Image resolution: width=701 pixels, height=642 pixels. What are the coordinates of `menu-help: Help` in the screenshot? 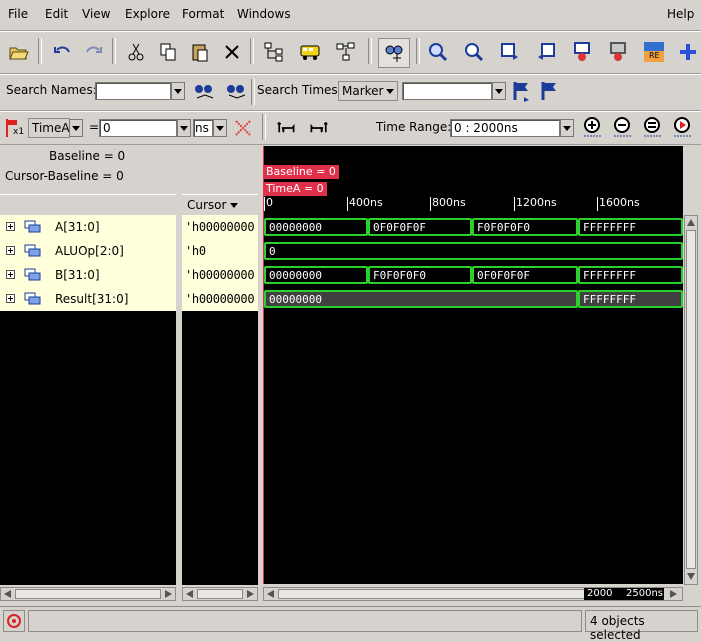 It's located at (680, 14).